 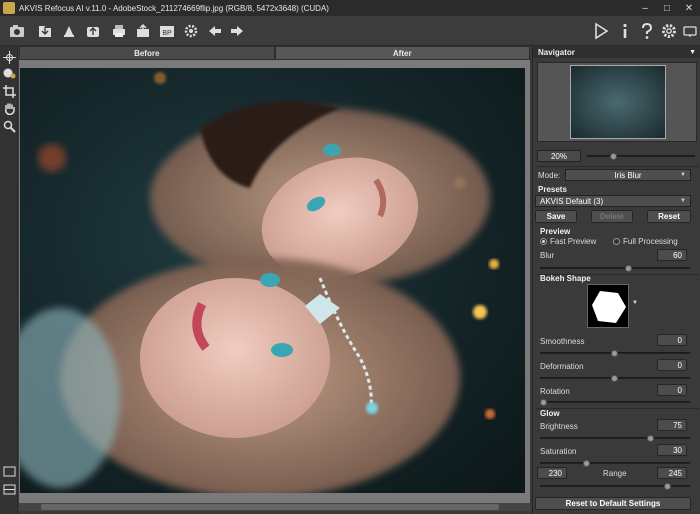 What do you see at coordinates (635, 303) in the screenshot?
I see `bokeh-dropdown-arrow-icon: ▼` at bounding box center [635, 303].